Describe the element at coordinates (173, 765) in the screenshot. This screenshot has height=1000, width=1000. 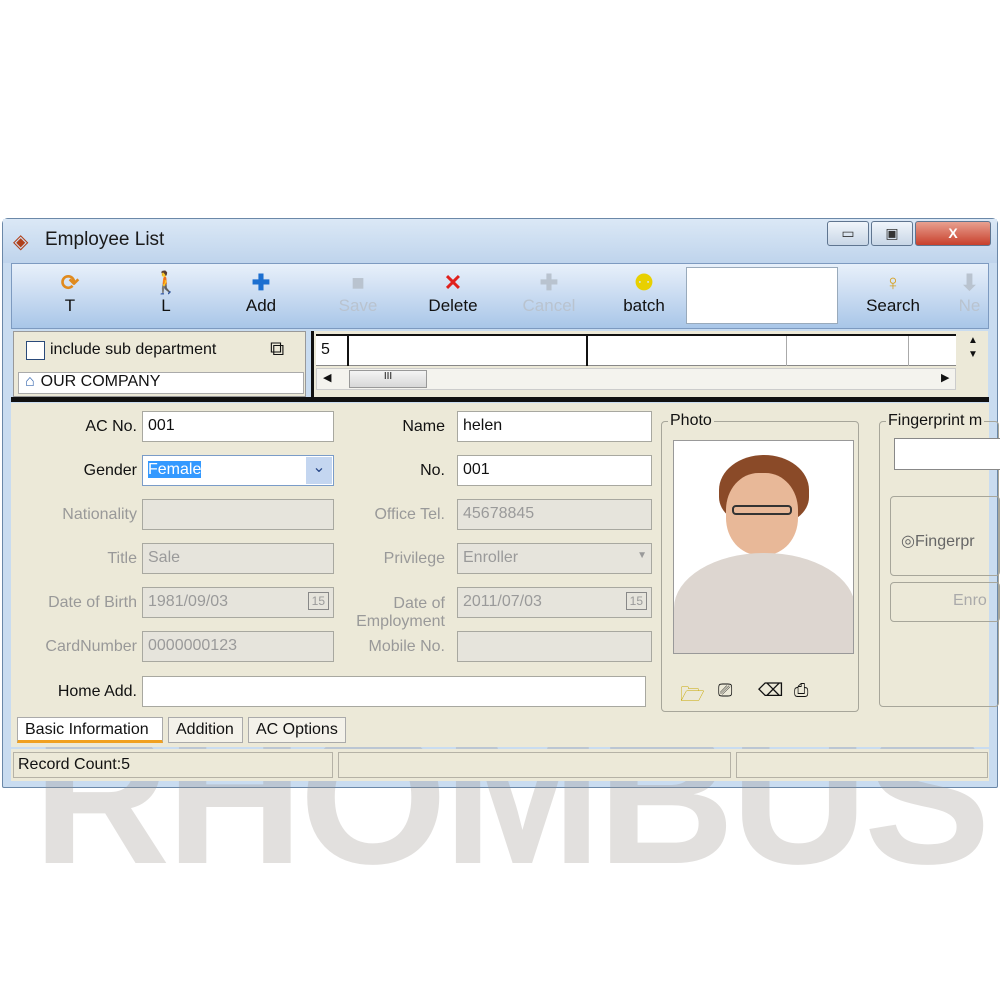
I see `record-count: Record Count:5` at that location.